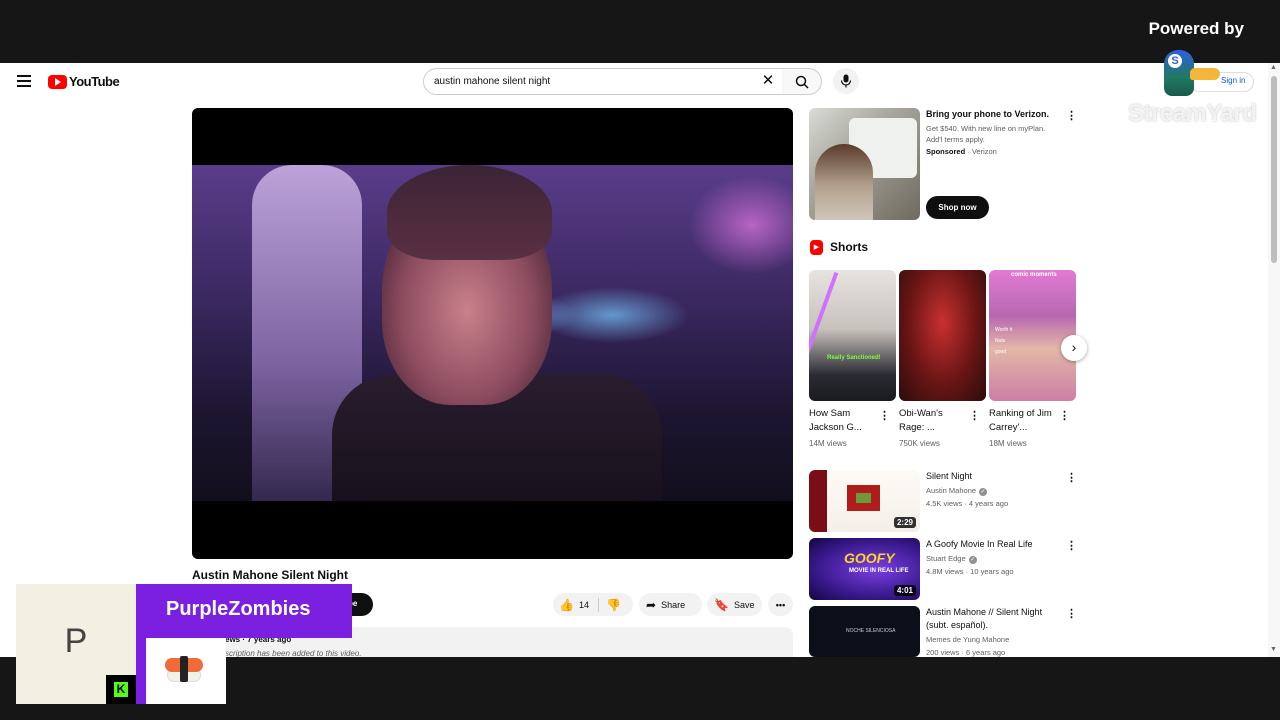 Image resolution: width=1280 pixels, height=720 pixels. I want to click on shop-now-button: Shop now, so click(957, 207).